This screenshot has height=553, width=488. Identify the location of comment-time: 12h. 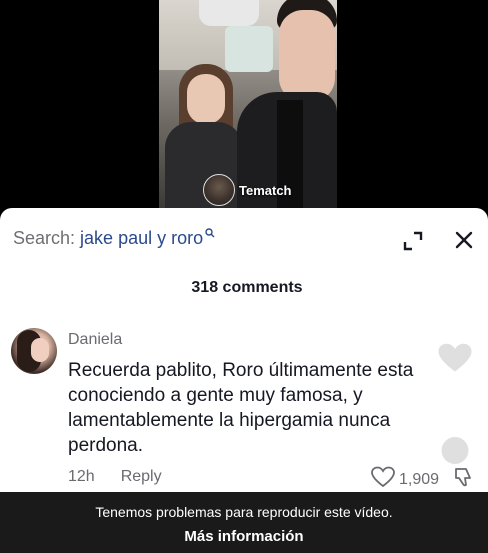
(81, 476).